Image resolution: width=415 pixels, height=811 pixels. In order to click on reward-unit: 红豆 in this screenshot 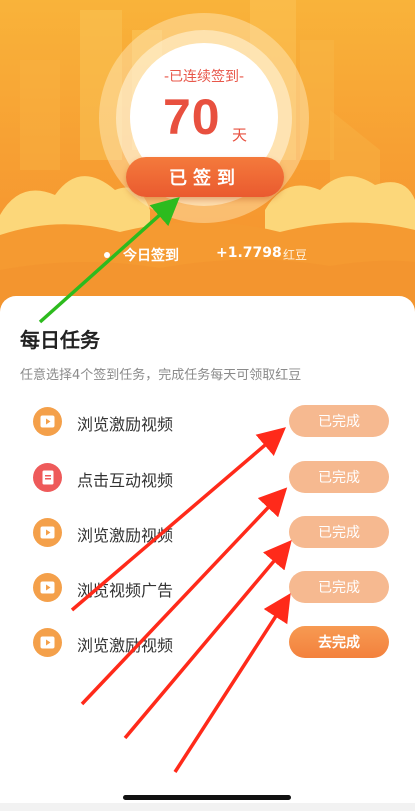, I will do `click(295, 255)`.